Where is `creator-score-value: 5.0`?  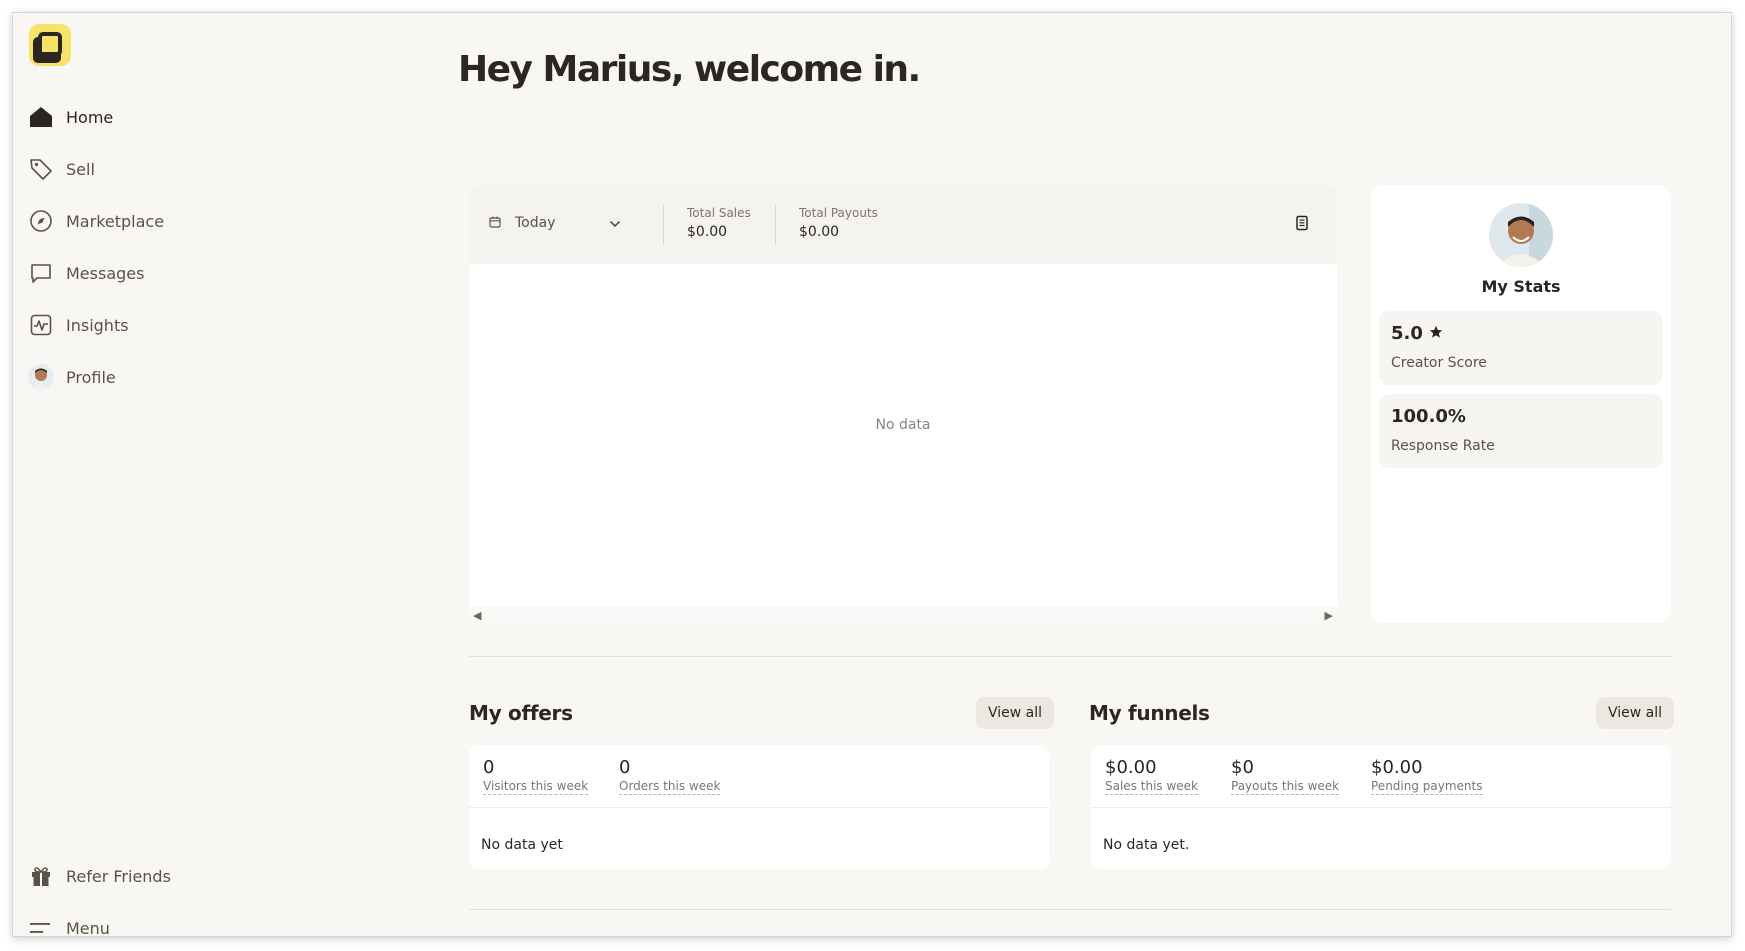 creator-score-value: 5.0 is located at coordinates (1407, 333).